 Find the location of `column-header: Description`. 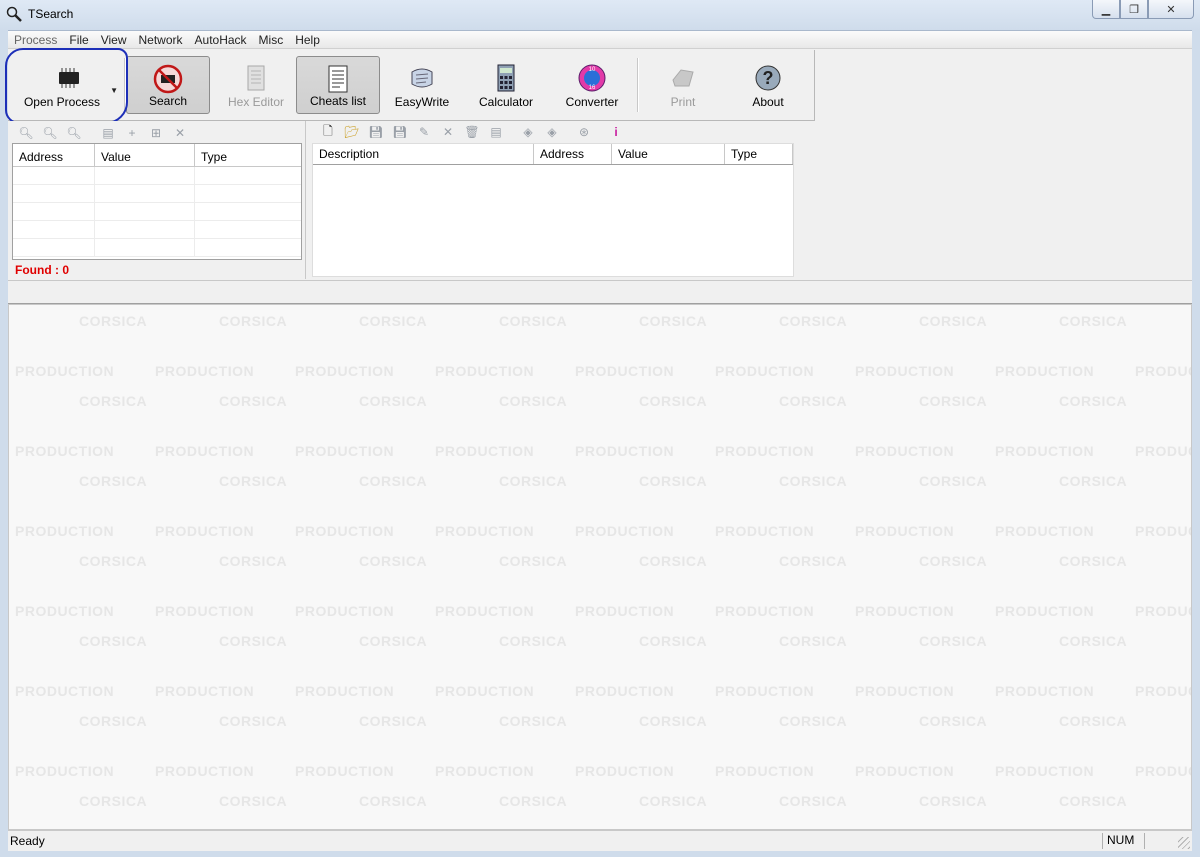

column-header: Description is located at coordinates (423, 154).